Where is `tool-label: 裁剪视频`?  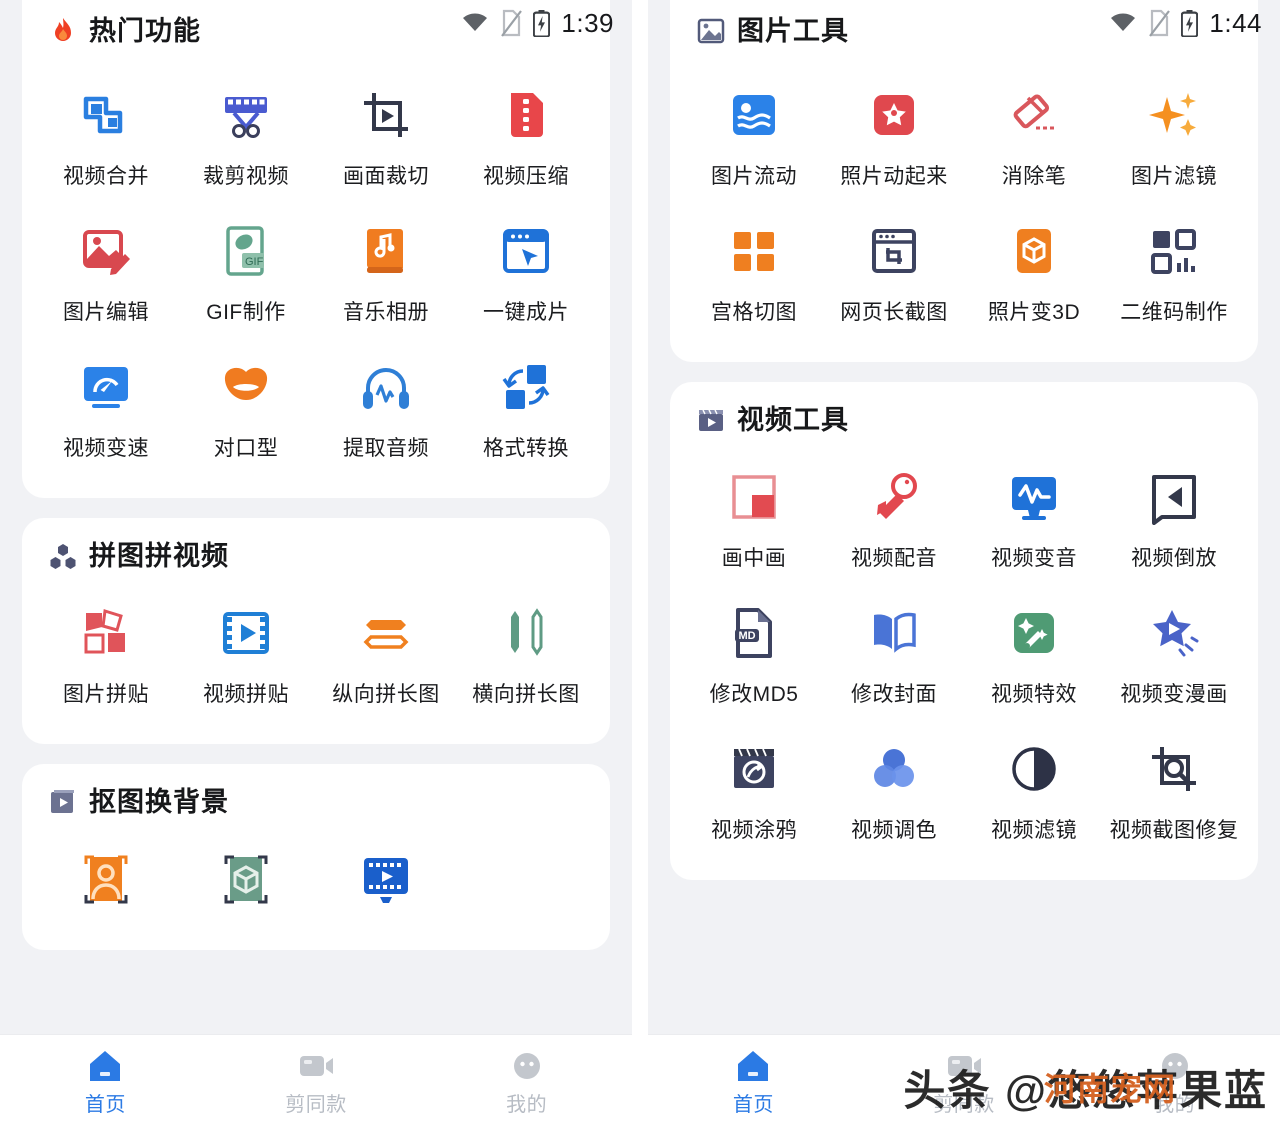 tool-label: 裁剪视频 is located at coordinates (246, 176).